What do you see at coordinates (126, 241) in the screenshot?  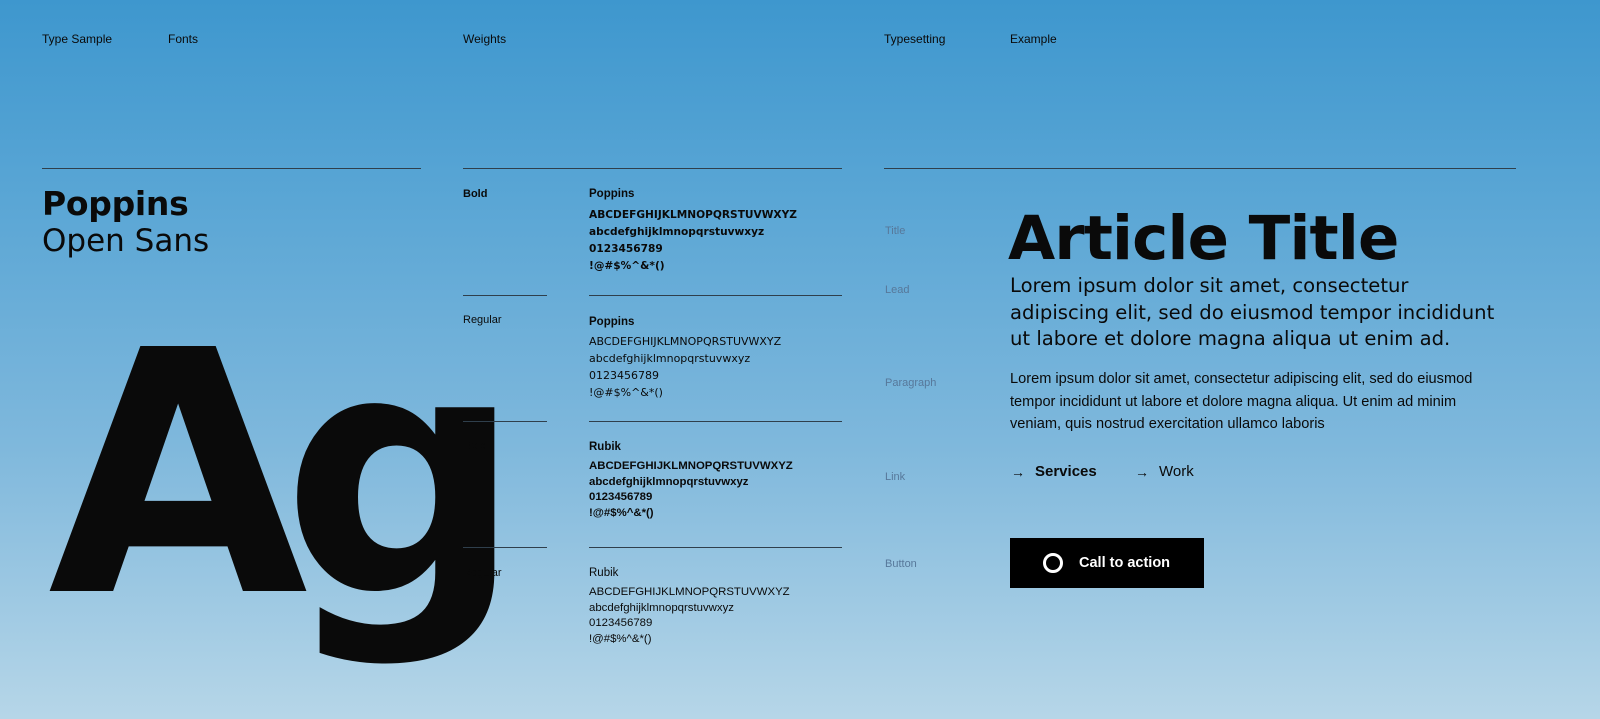 I see `secondary-font-name: Open Sans` at bounding box center [126, 241].